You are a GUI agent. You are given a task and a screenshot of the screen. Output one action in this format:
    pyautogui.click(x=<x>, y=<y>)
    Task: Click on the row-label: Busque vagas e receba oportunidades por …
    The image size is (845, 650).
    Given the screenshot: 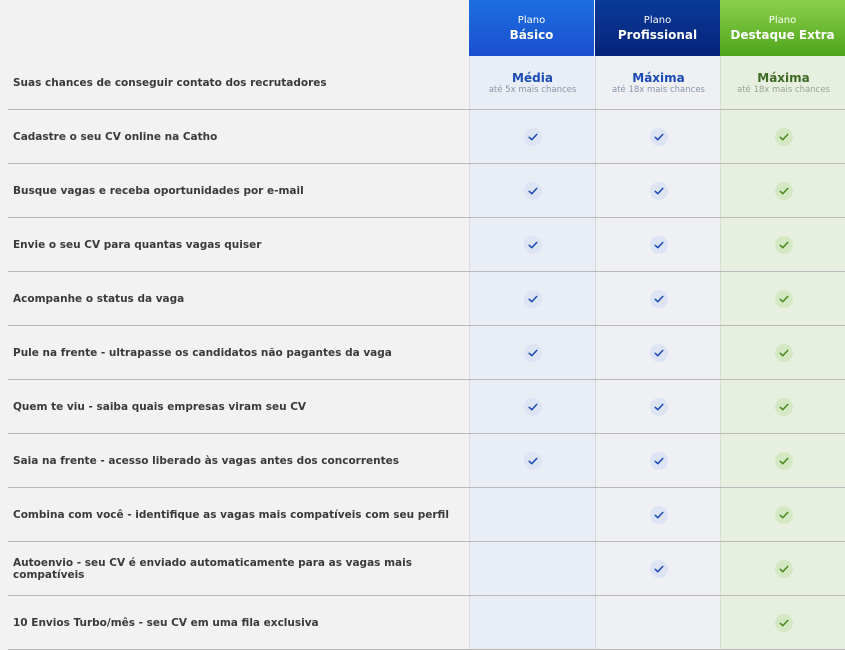 What is the action you would take?
    pyautogui.click(x=158, y=190)
    